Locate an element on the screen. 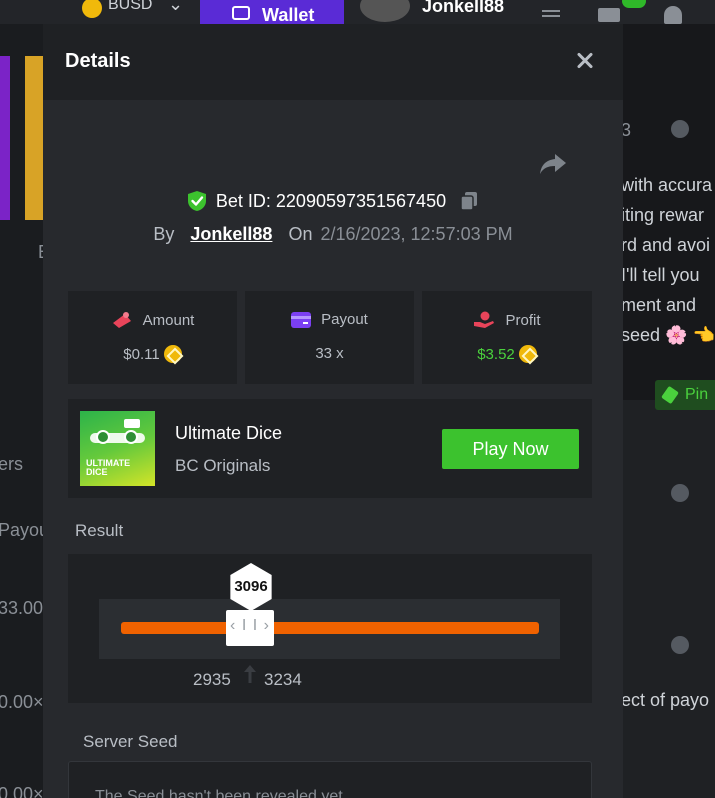 The image size is (715, 798). result-track-background: ‹ I I › is located at coordinates (329, 629).